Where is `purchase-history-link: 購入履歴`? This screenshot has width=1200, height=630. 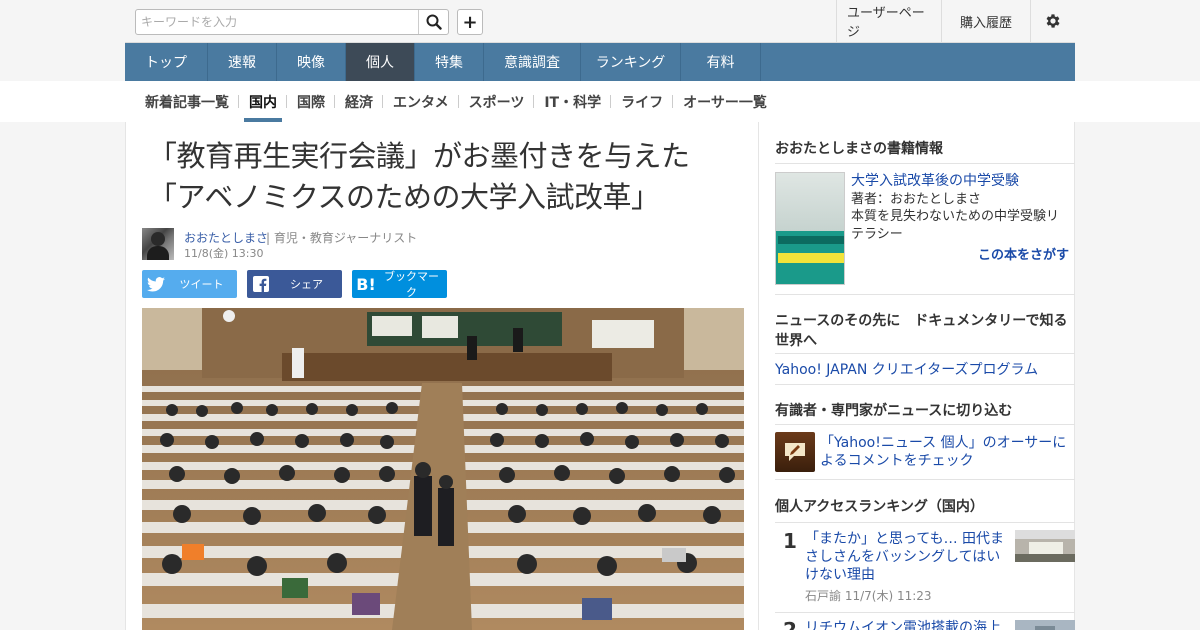
purchase-history-link: 購入履歴 is located at coordinates (985, 21).